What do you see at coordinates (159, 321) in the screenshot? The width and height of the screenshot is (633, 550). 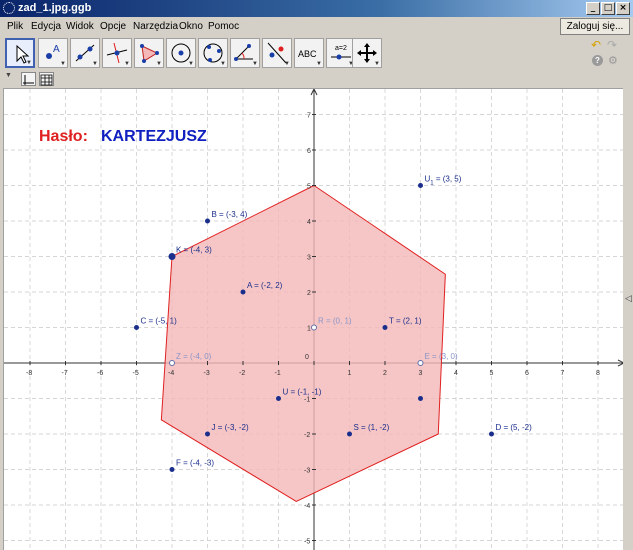 I see `point-label: C = (-5, 1)` at bounding box center [159, 321].